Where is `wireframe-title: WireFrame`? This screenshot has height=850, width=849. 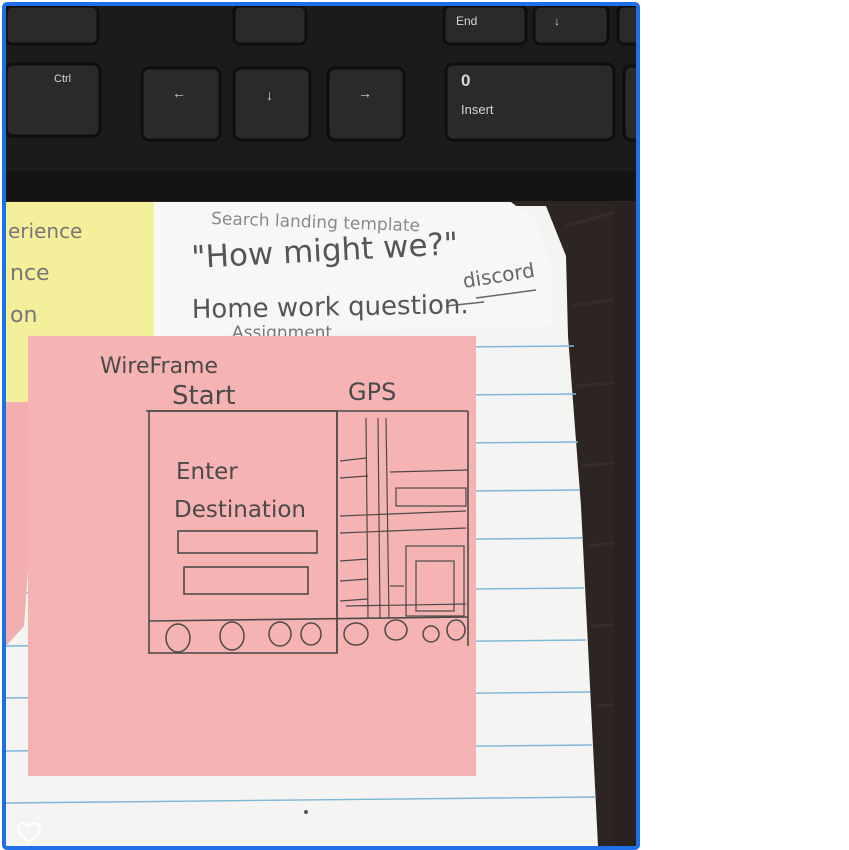
wireframe-title: WireFrame is located at coordinates (159, 366).